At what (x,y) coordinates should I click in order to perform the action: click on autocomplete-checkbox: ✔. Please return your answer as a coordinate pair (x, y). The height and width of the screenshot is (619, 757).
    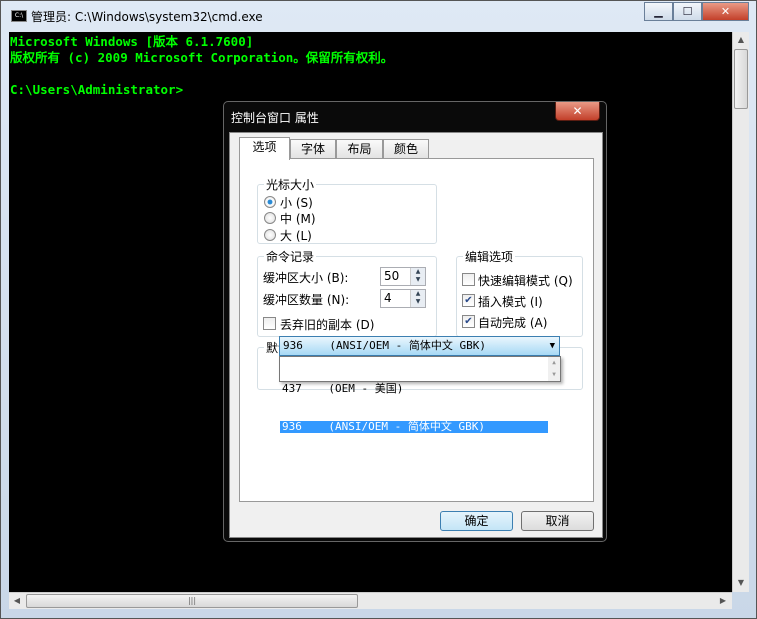
    Looking at the image, I should click on (468, 321).